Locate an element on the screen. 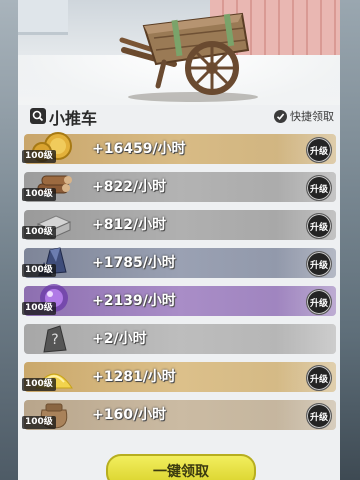  claim-all-button: 一键领取 is located at coordinates (181, 467).